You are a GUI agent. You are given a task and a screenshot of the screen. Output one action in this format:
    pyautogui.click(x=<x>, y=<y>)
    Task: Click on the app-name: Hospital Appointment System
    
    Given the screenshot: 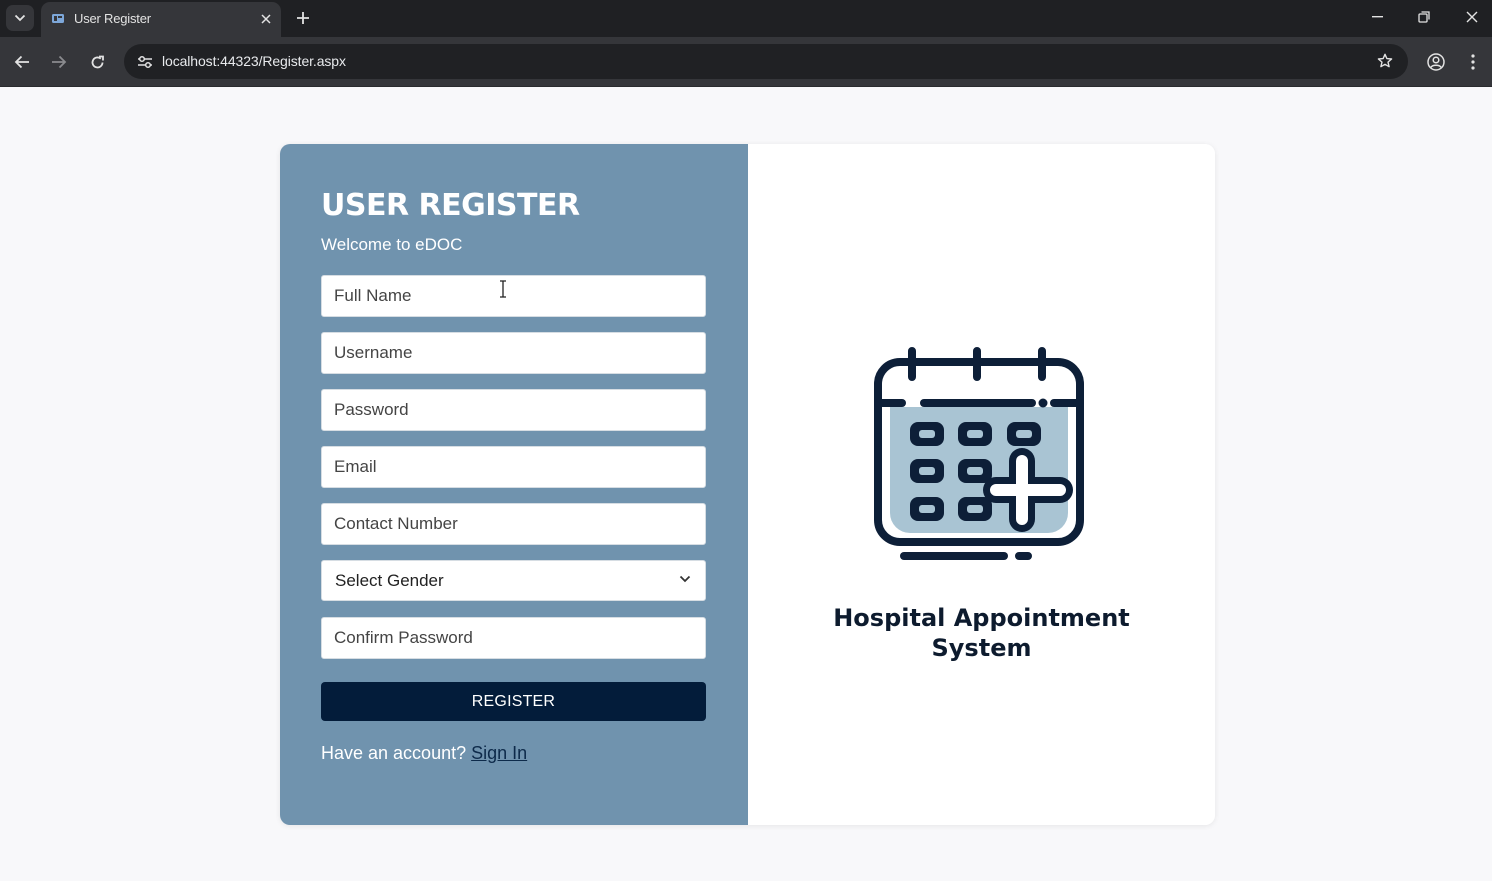 What is the action you would take?
    pyautogui.click(x=981, y=633)
    